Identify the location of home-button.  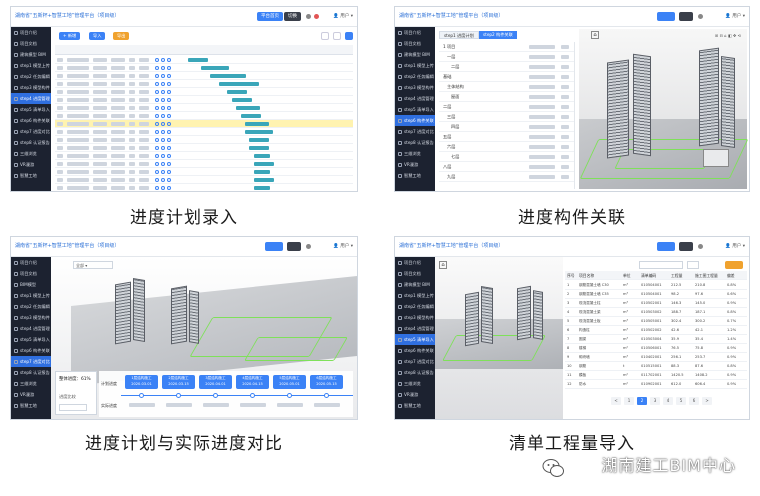
(274, 246).